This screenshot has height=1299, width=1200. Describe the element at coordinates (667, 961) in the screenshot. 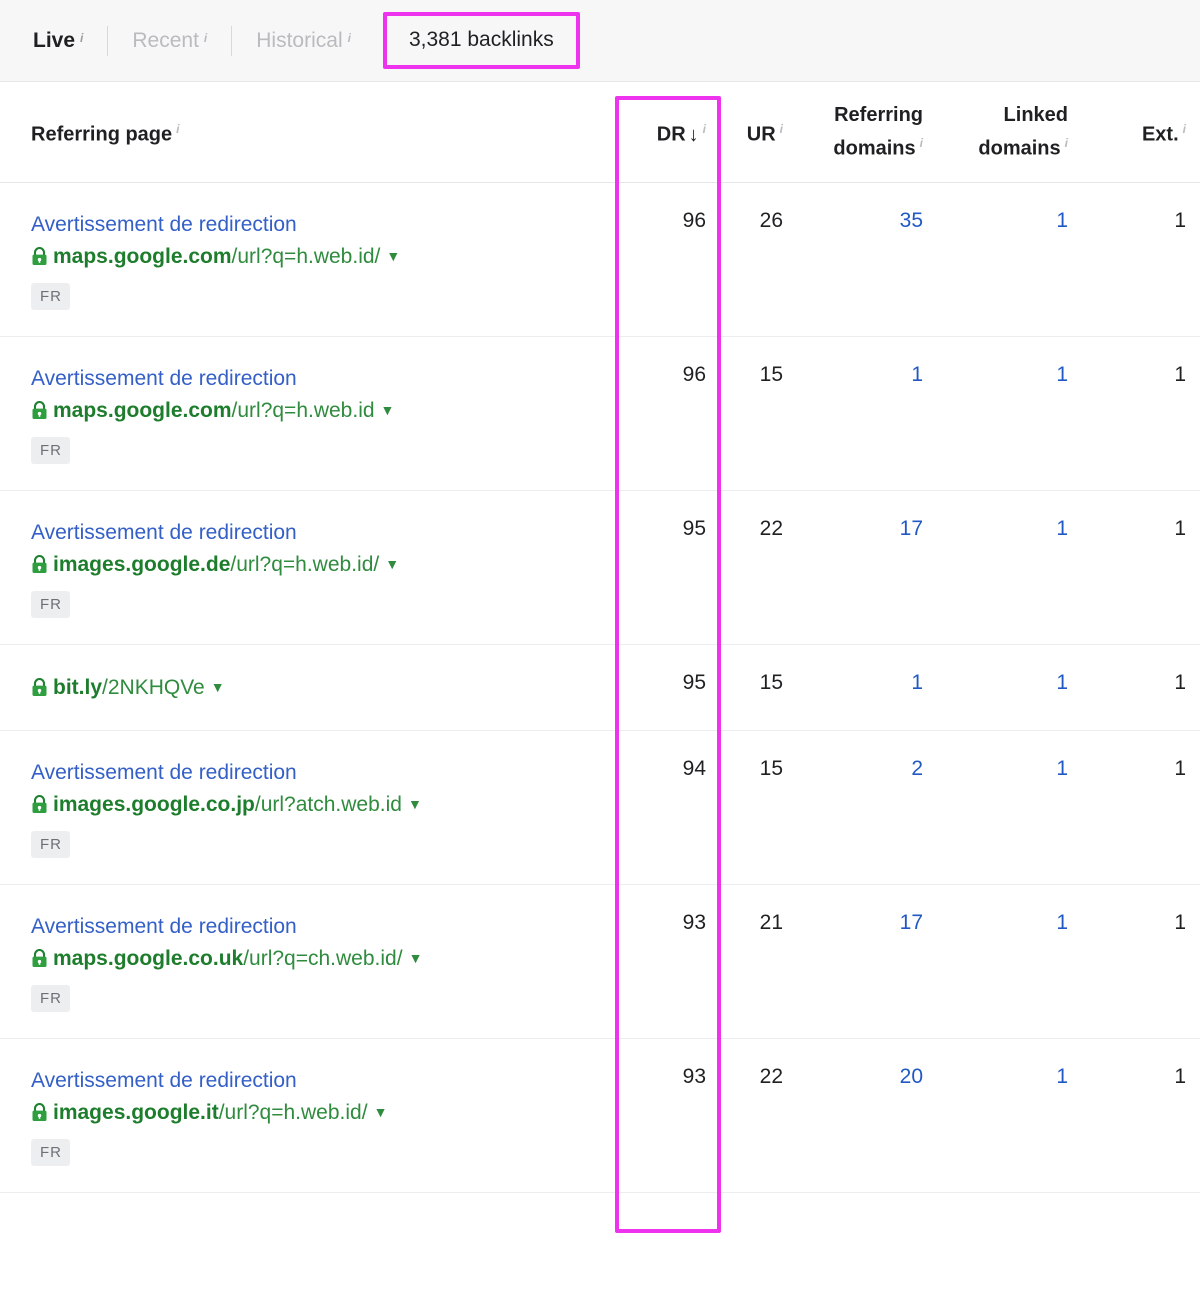

I see `cell-dr: 93` at that location.